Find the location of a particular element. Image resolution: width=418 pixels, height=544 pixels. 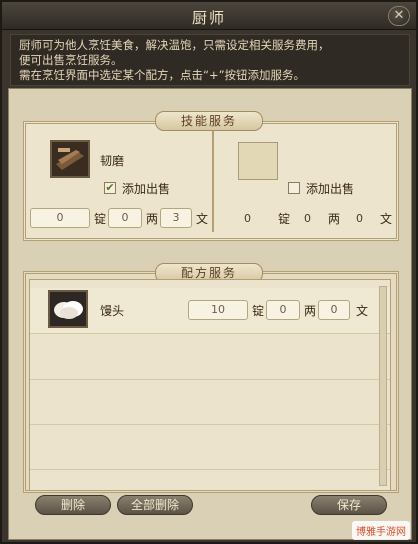

close-icon: ✕ is located at coordinates (399, 15).